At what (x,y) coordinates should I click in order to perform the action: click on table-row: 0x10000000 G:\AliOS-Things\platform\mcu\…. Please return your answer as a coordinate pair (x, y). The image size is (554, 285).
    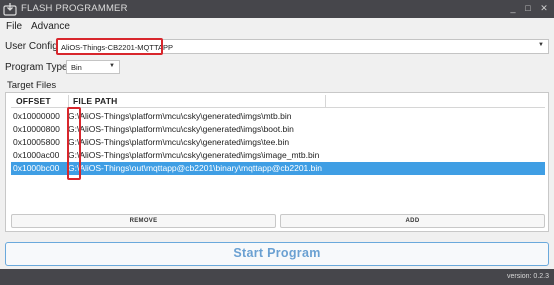
    Looking at the image, I should click on (278, 116).